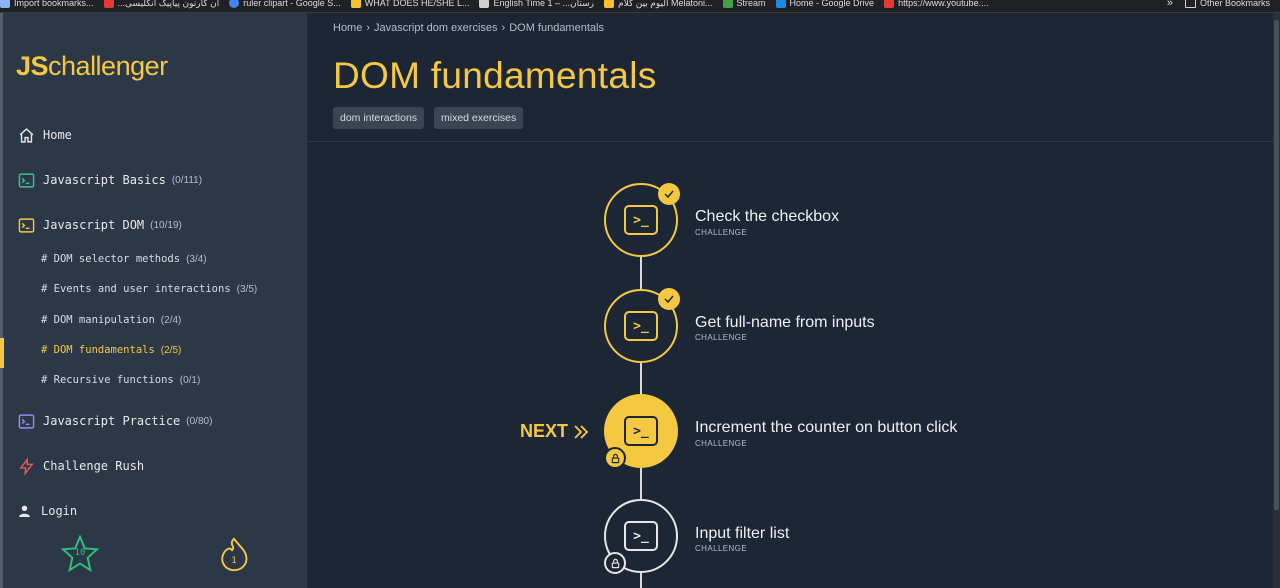 Image resolution: width=1280 pixels, height=588 pixels. Describe the element at coordinates (484, 4) in the screenshot. I see `site-icon` at that location.